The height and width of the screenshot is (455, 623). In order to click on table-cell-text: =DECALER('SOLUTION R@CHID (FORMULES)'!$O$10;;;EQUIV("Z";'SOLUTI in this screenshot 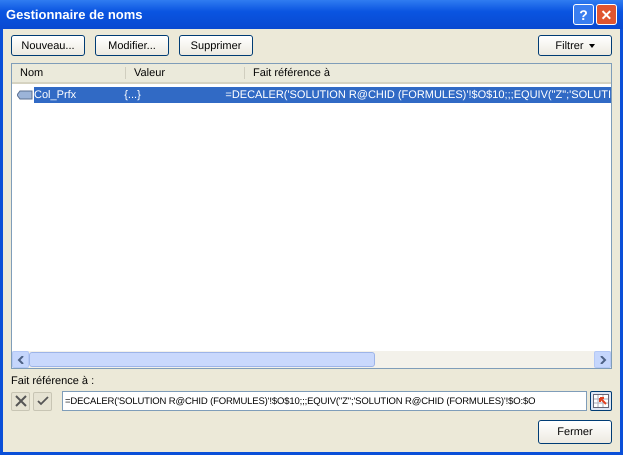, I will do `click(417, 95)`.